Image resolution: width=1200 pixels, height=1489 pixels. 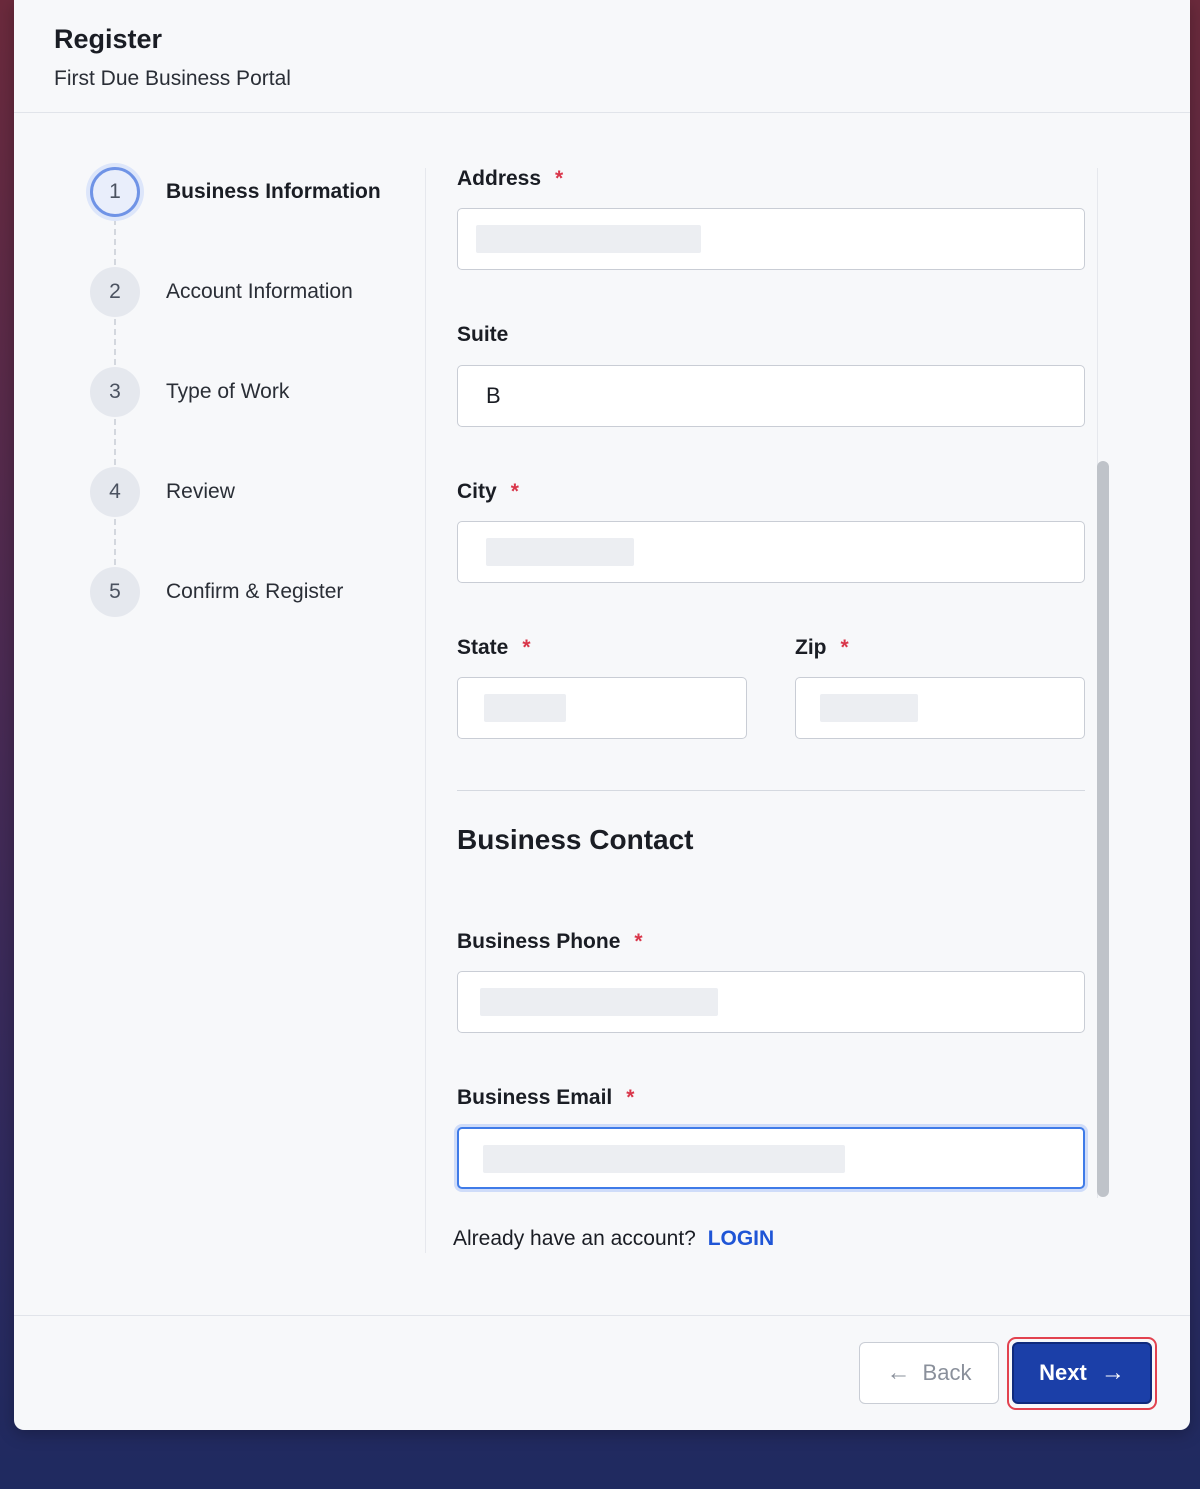 I want to click on business-contact-heading: Business Contact, so click(x=575, y=839).